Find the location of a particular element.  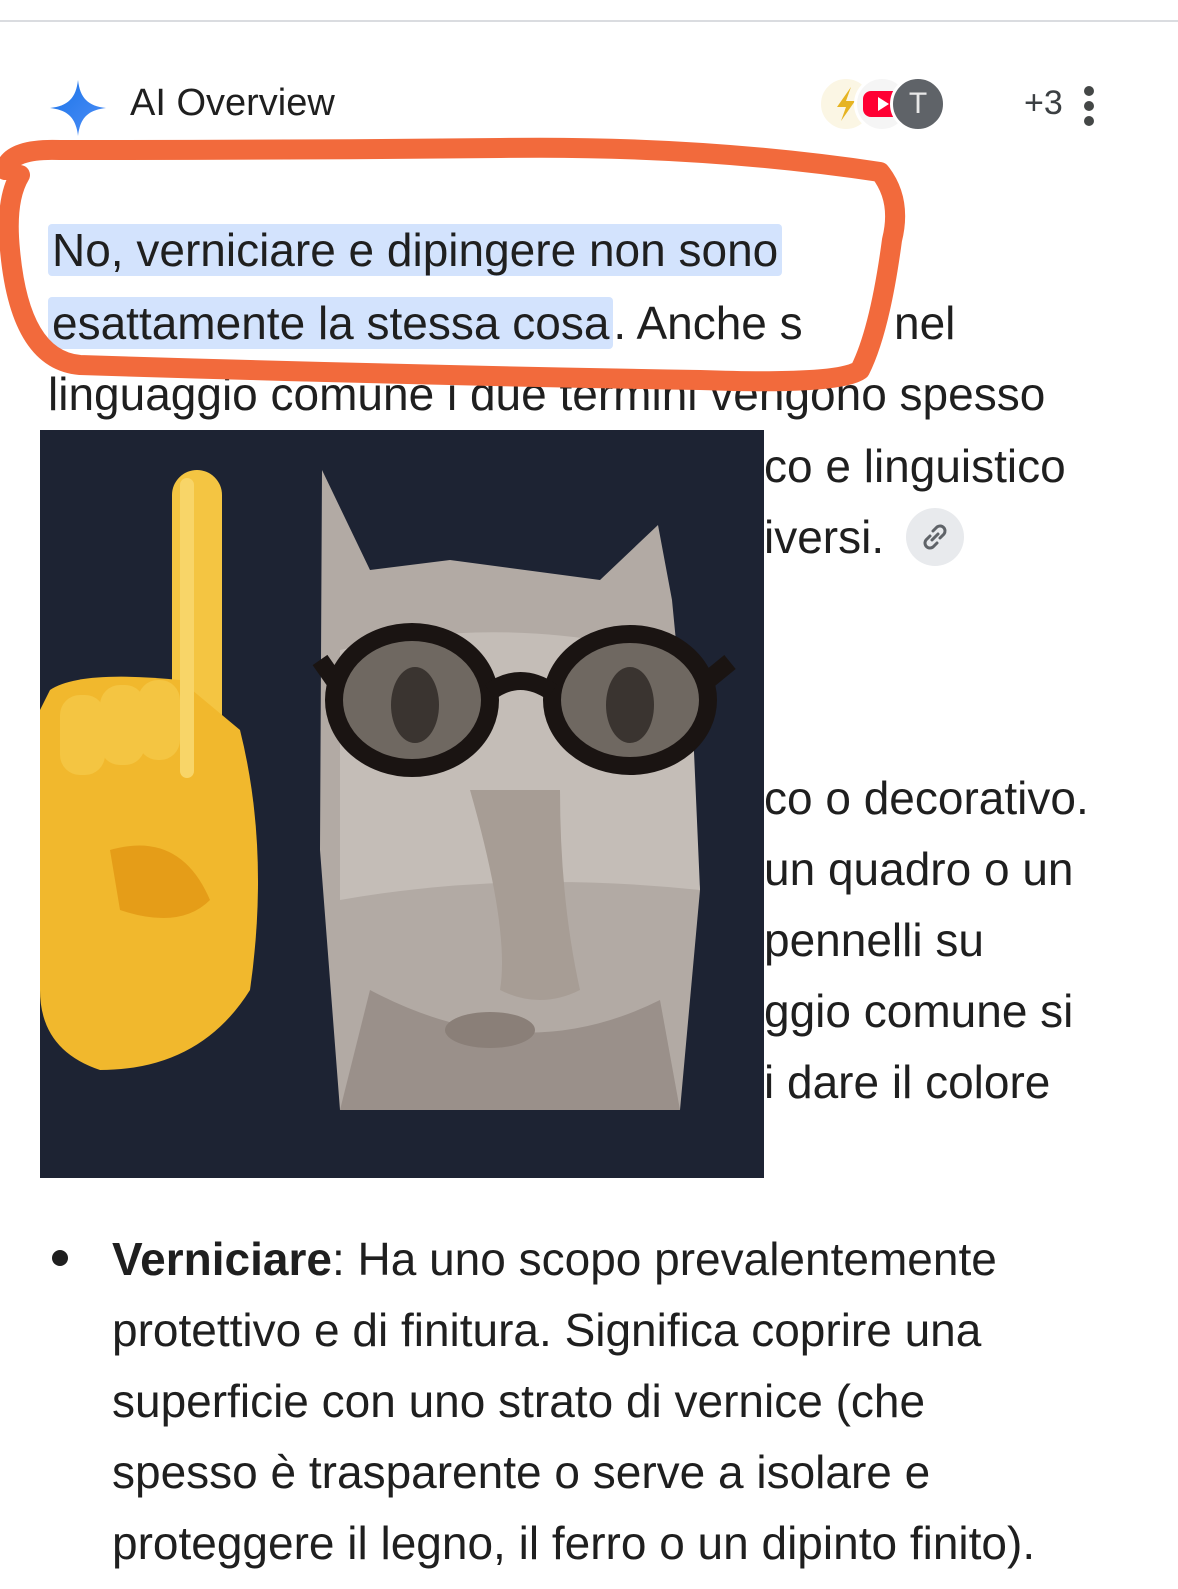

source-avatar-letter: T is located at coordinates (918, 104).